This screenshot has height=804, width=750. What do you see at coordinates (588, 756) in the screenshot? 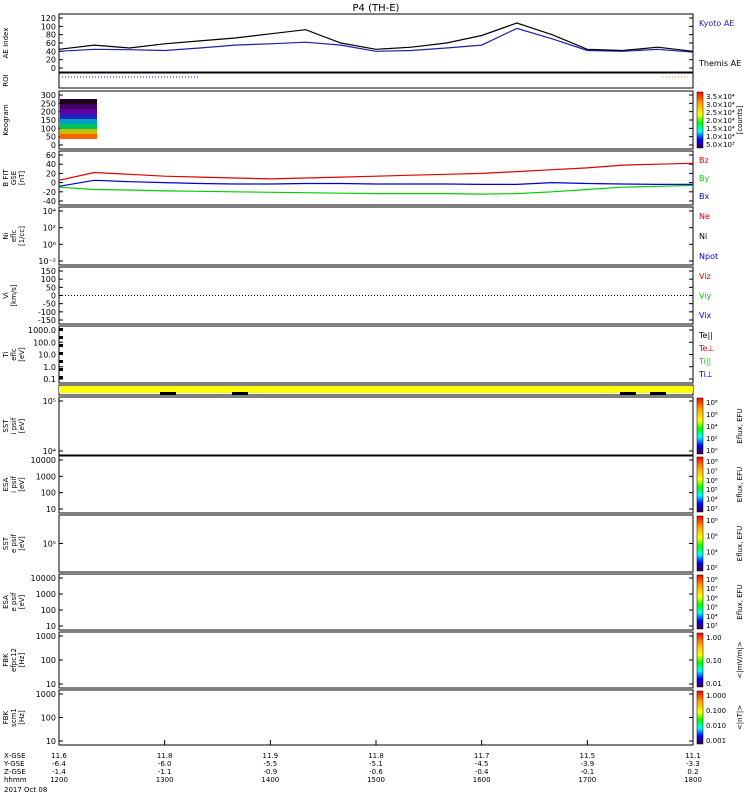
I see `xtick-label: 11.5` at bounding box center [588, 756].